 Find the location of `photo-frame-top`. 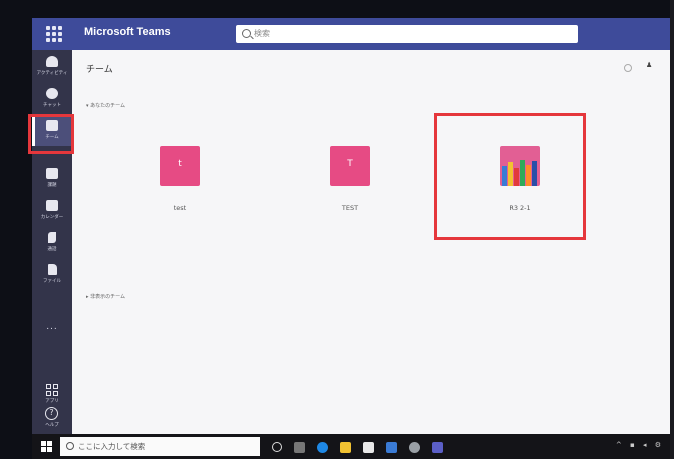

photo-frame-top is located at coordinates (337, 9).